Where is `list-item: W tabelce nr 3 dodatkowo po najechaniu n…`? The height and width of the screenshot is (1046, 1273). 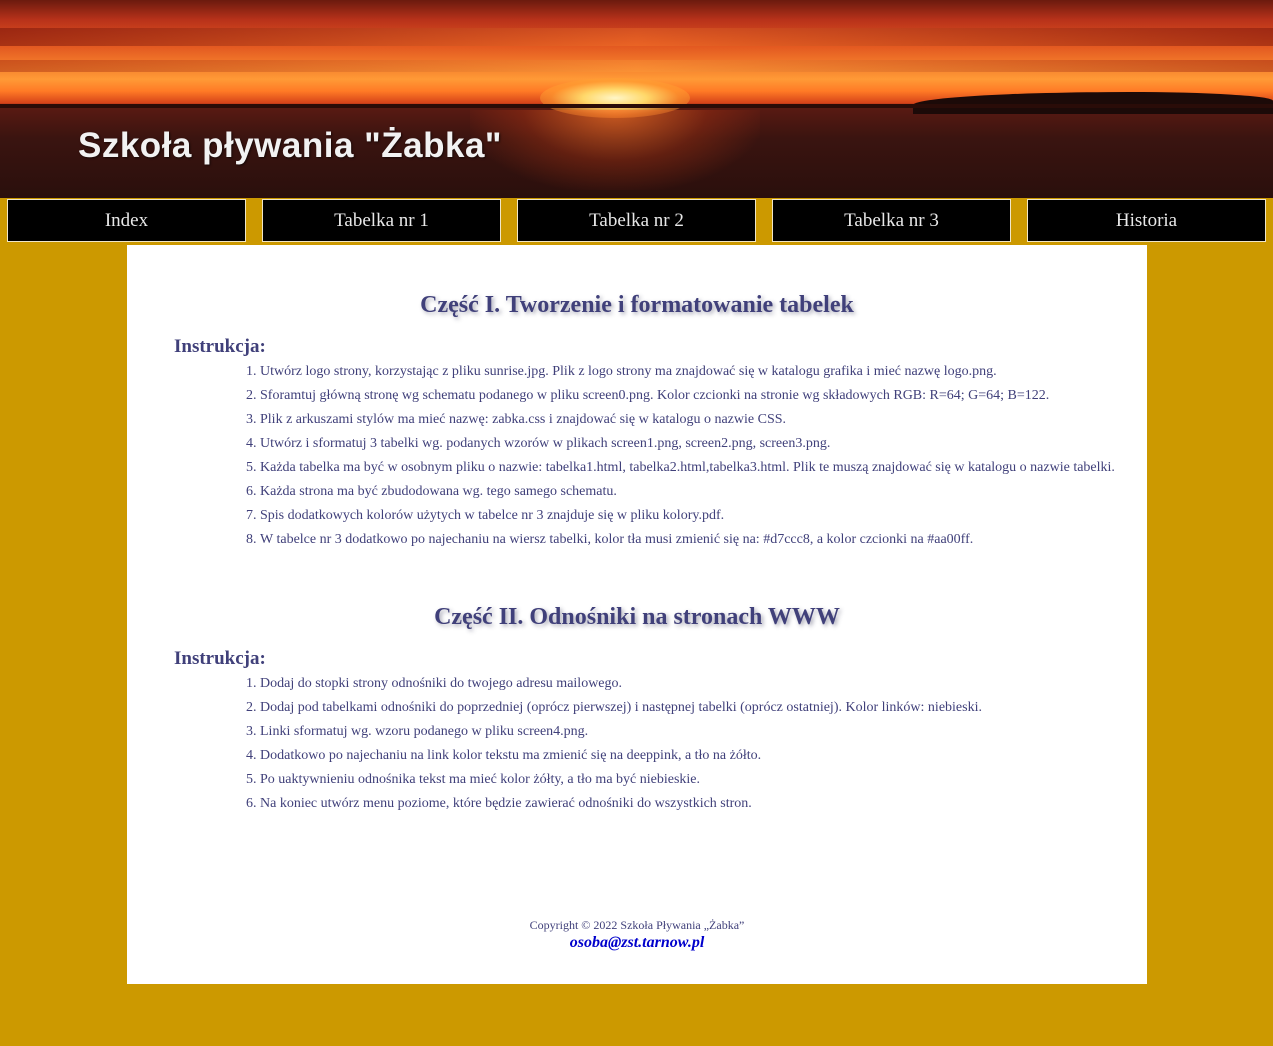 list-item: W tabelce nr 3 dodatkowo po najechaniu n… is located at coordinates (687, 540).